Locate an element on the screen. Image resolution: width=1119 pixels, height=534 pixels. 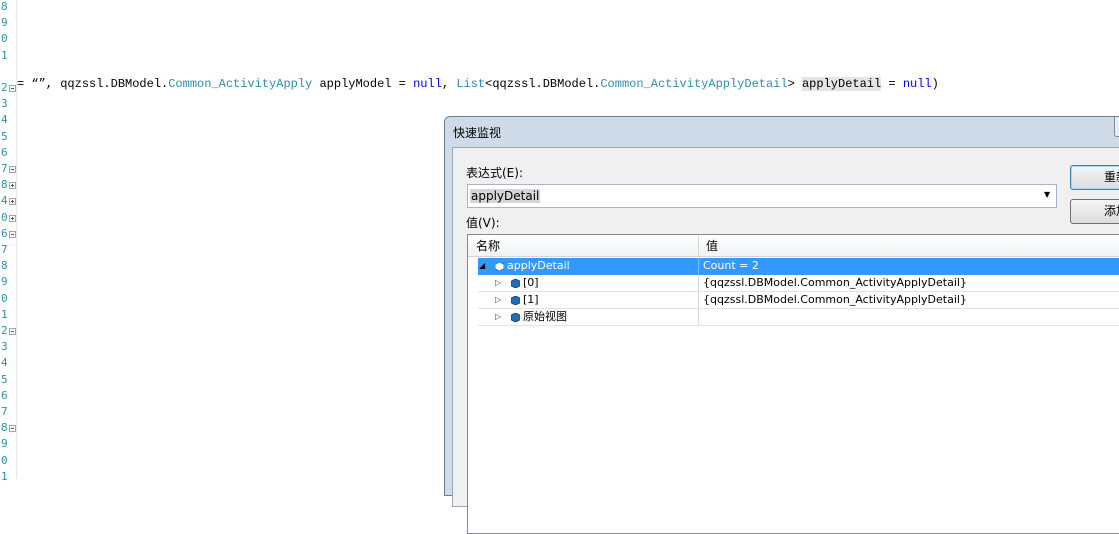
table-row: ▷ 原始视图 is located at coordinates (798, 317).